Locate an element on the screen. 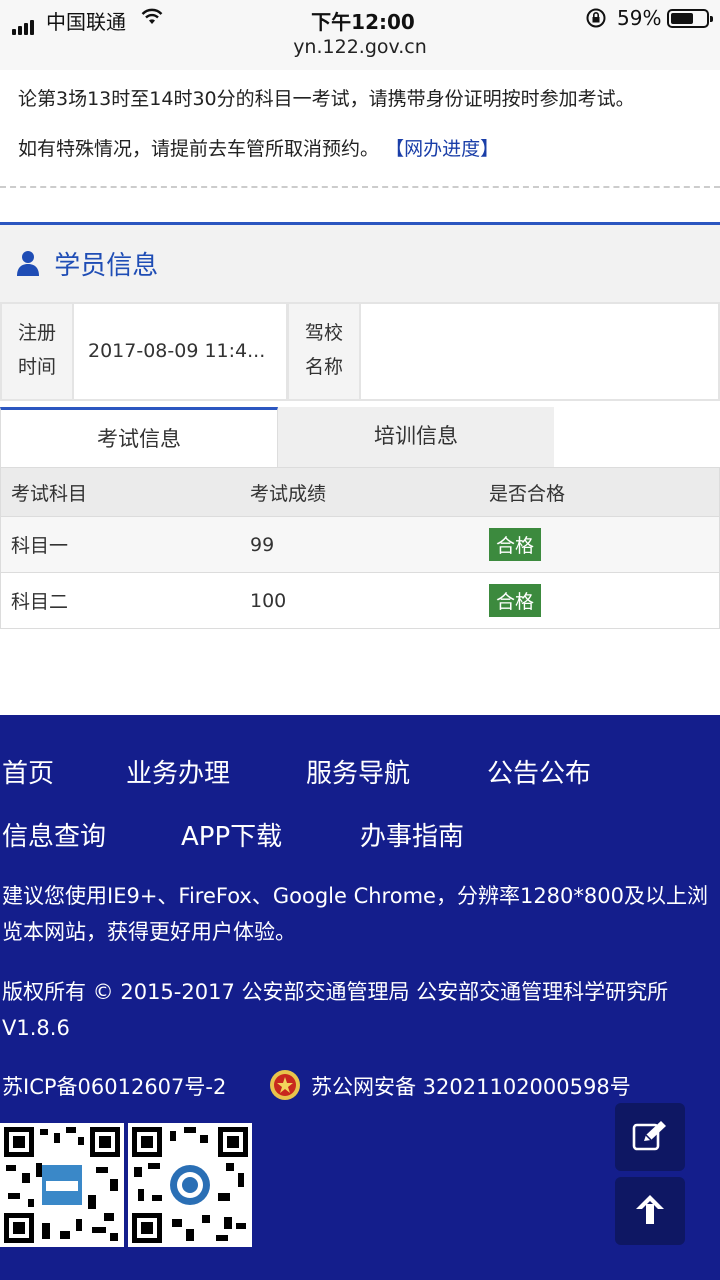  exam-subject: 科目一 is located at coordinates (40, 546).